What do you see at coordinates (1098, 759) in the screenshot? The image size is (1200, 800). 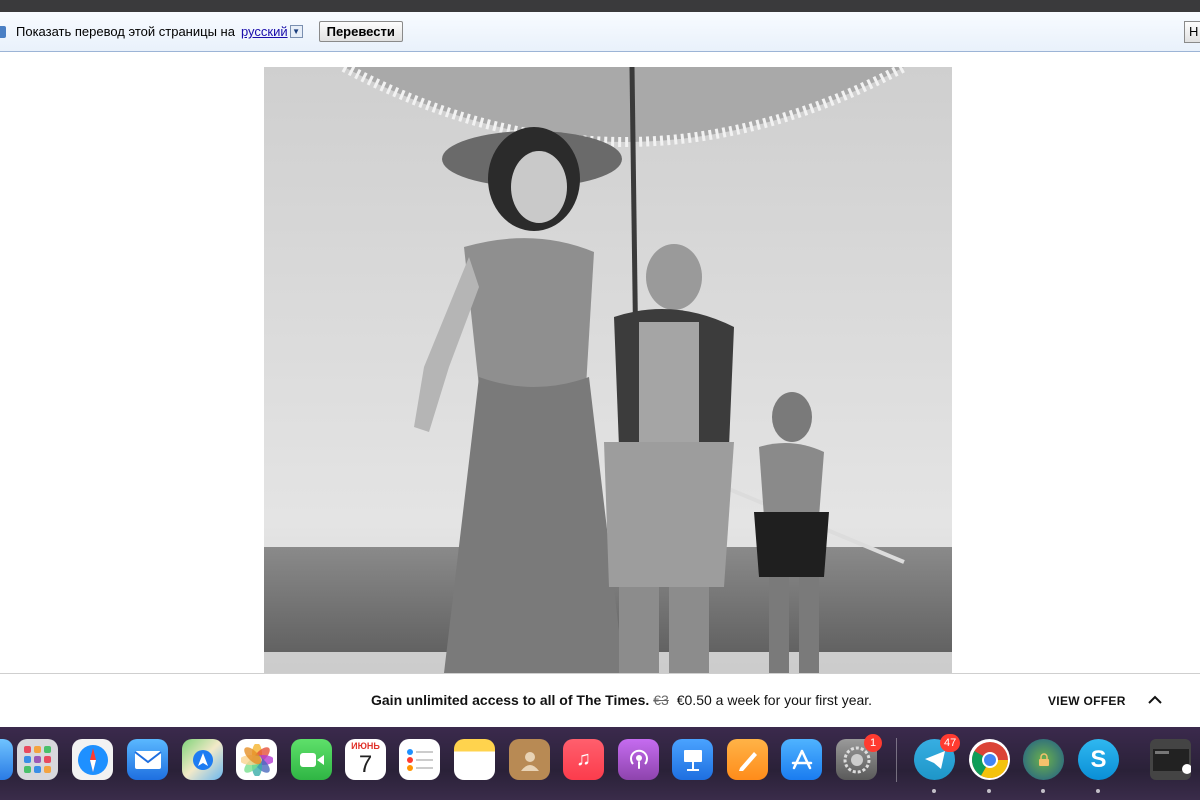 I see `skype-icon: S` at bounding box center [1098, 759].